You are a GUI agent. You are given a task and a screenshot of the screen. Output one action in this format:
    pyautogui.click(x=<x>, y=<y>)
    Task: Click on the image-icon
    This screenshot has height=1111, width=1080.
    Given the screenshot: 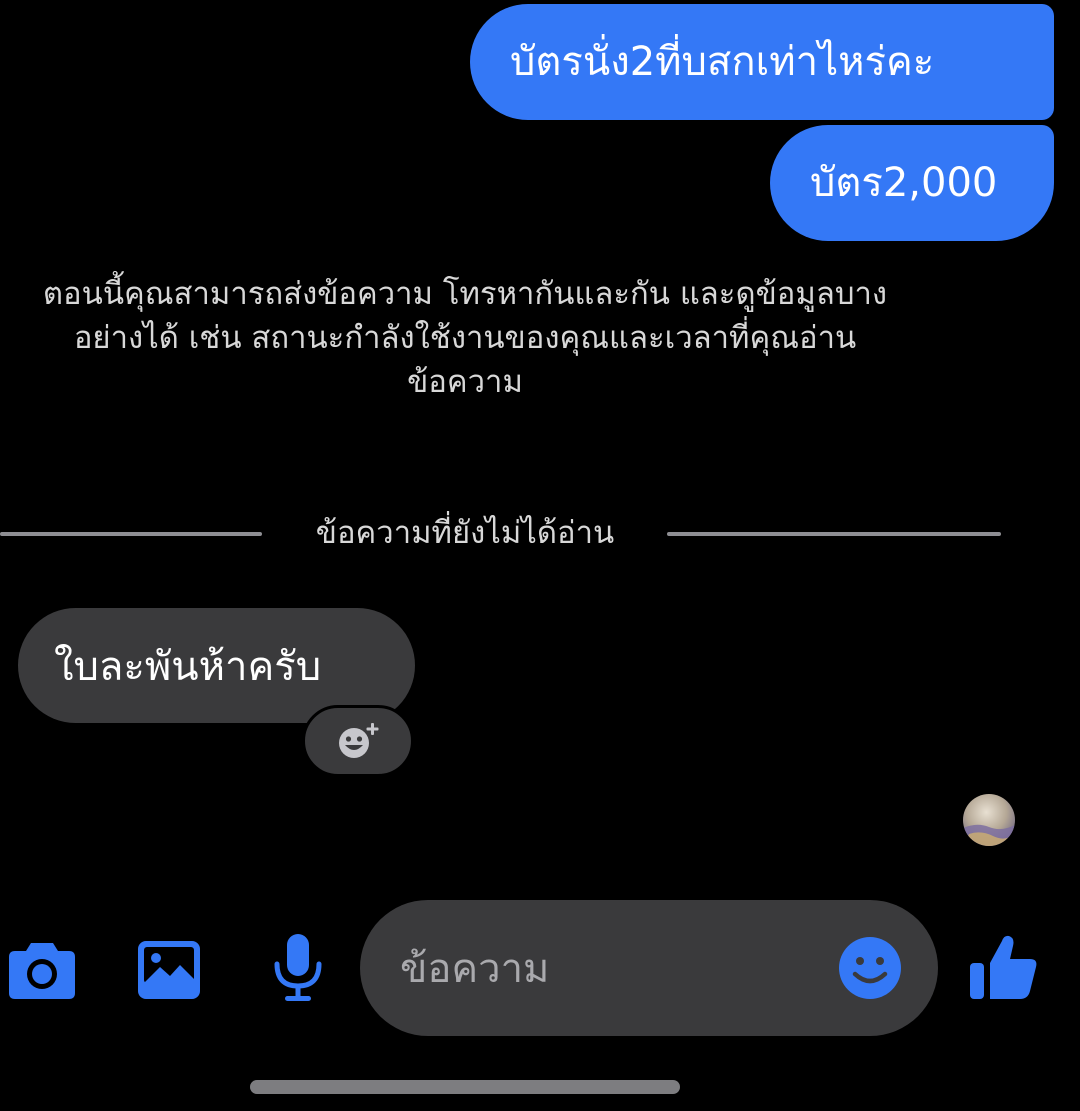 What is the action you would take?
    pyautogui.click(x=169, y=970)
    